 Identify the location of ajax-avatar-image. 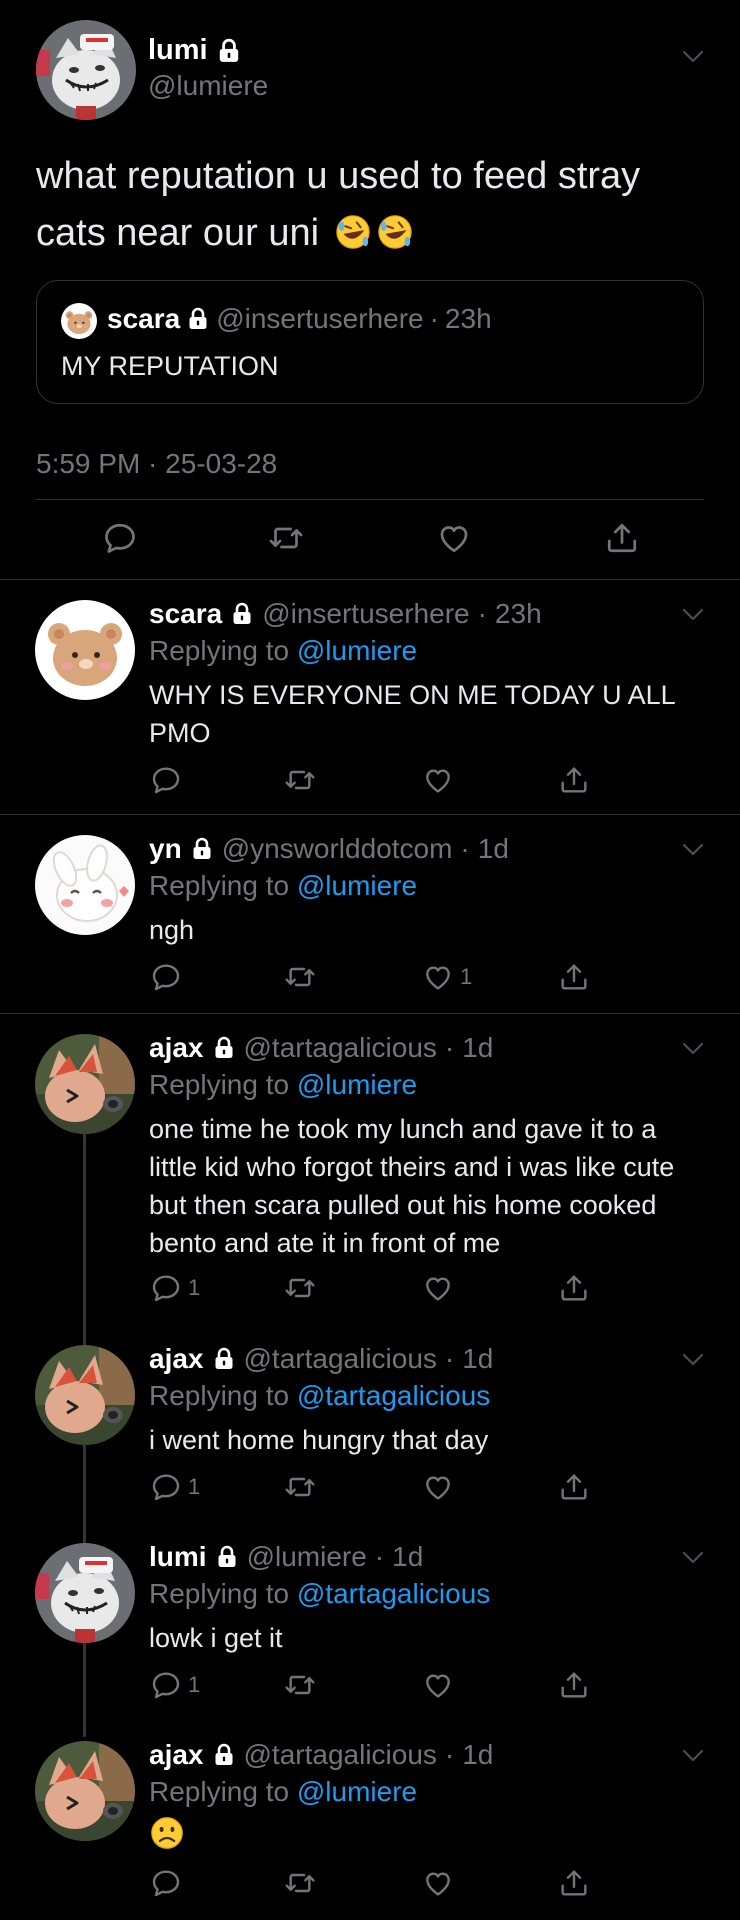
(85, 1084).